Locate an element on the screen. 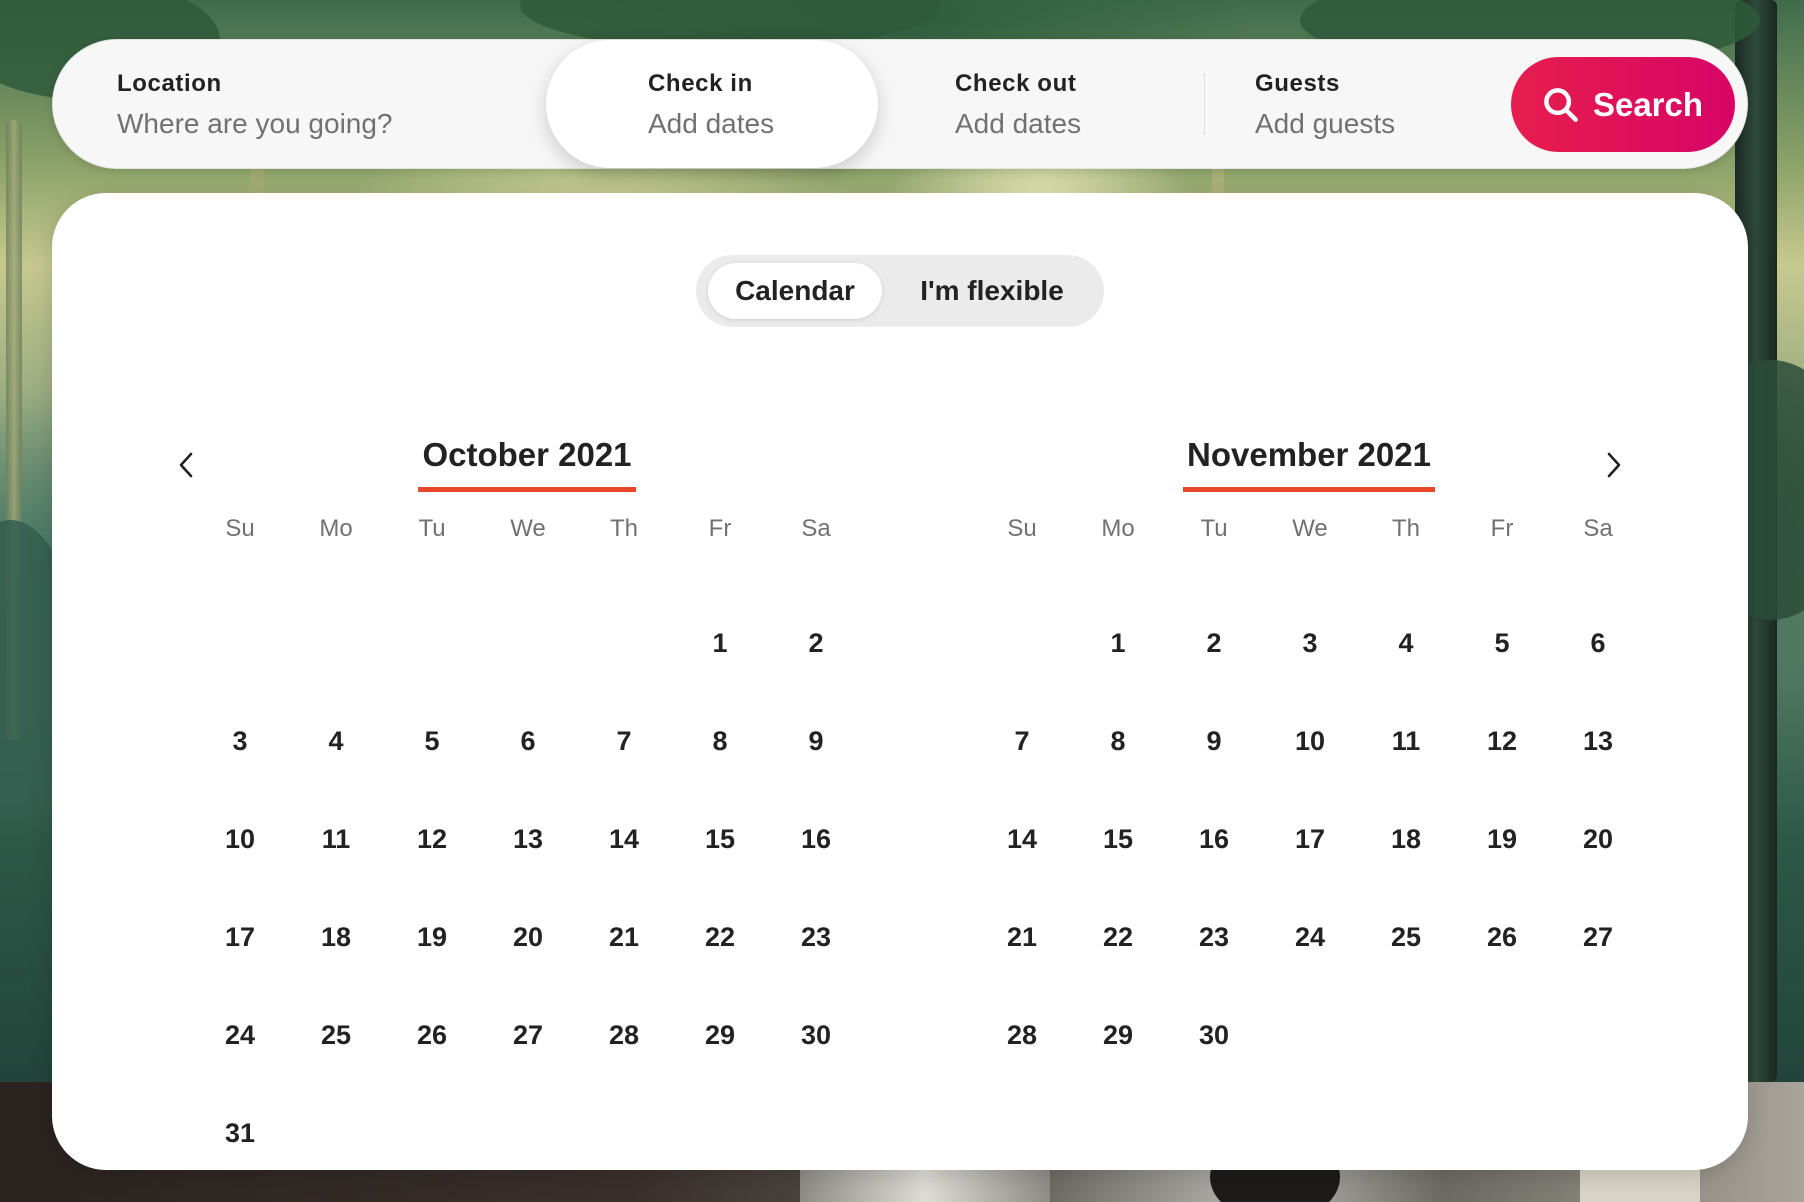 The height and width of the screenshot is (1202, 1804). month-title-wrapper: October 2021 is located at coordinates (527, 463).